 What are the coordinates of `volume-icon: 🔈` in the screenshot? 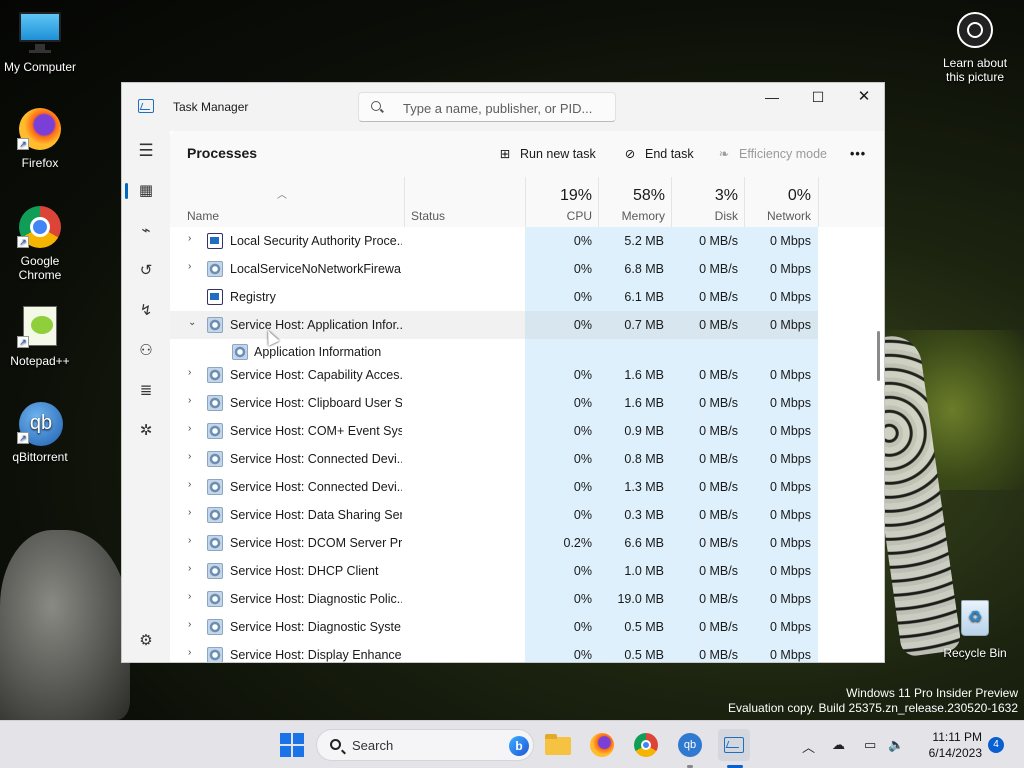 It's located at (896, 745).